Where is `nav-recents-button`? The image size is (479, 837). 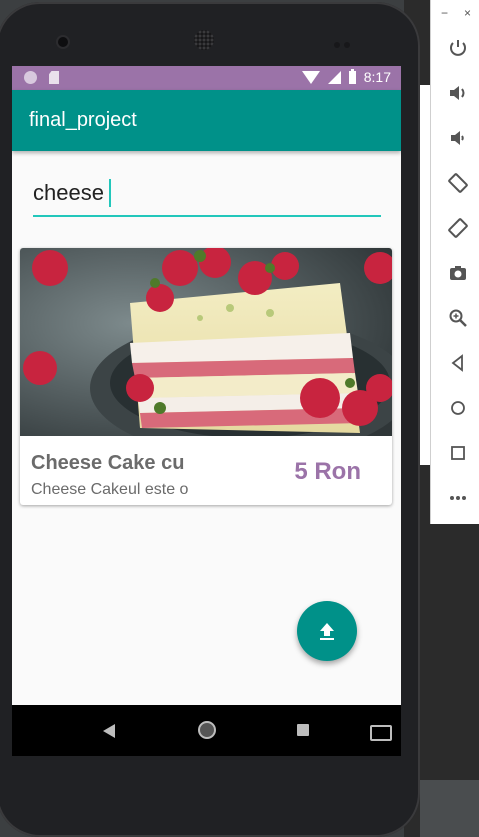
nav-recents-button is located at coordinates (303, 730).